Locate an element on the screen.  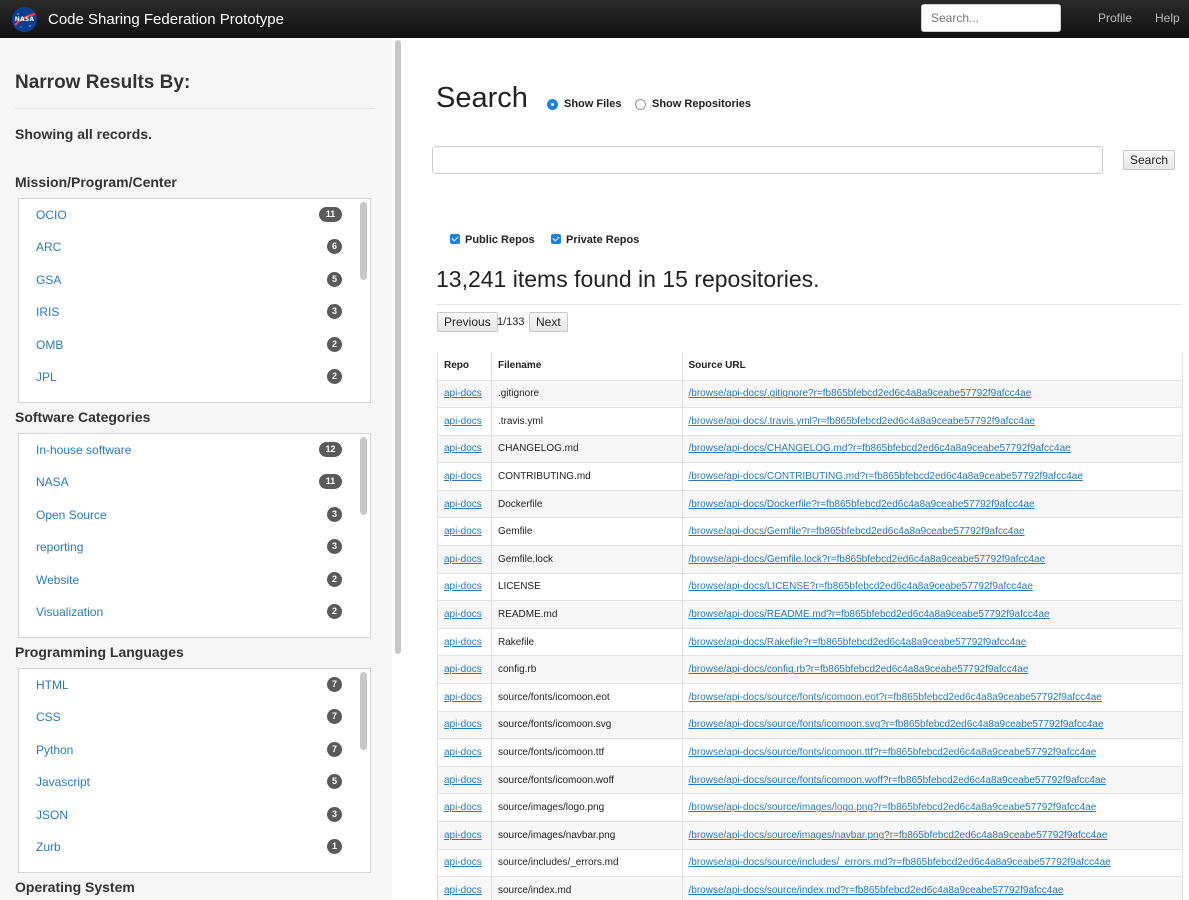
facet-item: Website 2 is located at coordinates (189, 580).